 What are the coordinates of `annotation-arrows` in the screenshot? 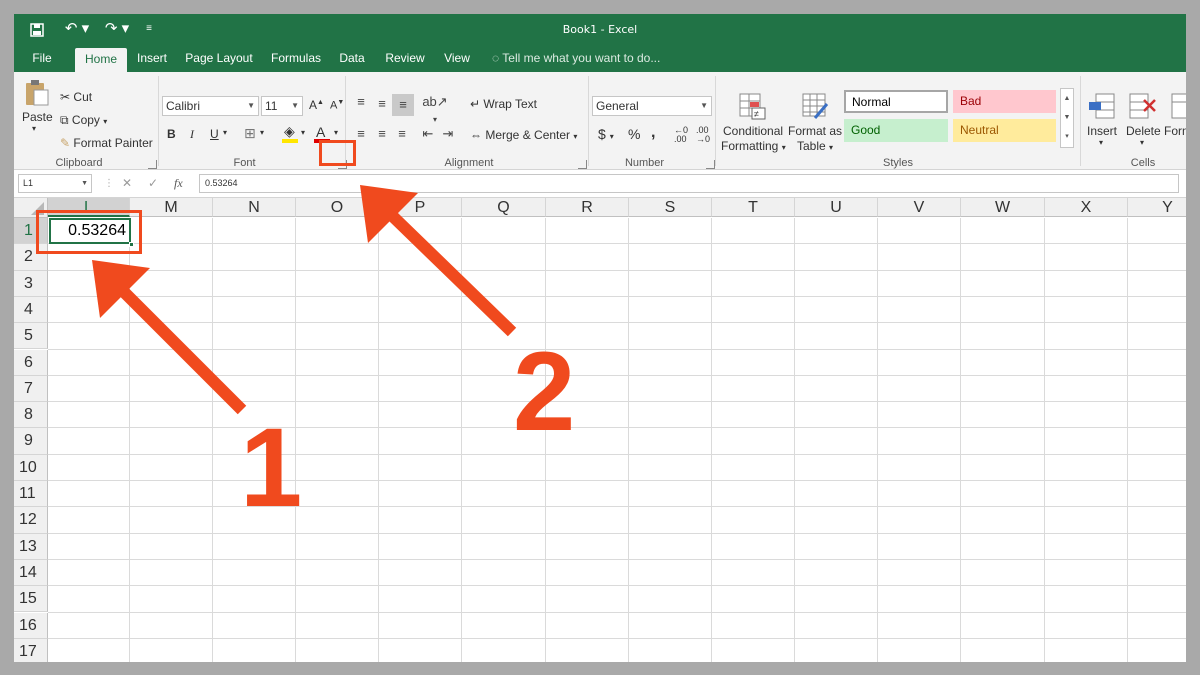 It's located at (304, 300).